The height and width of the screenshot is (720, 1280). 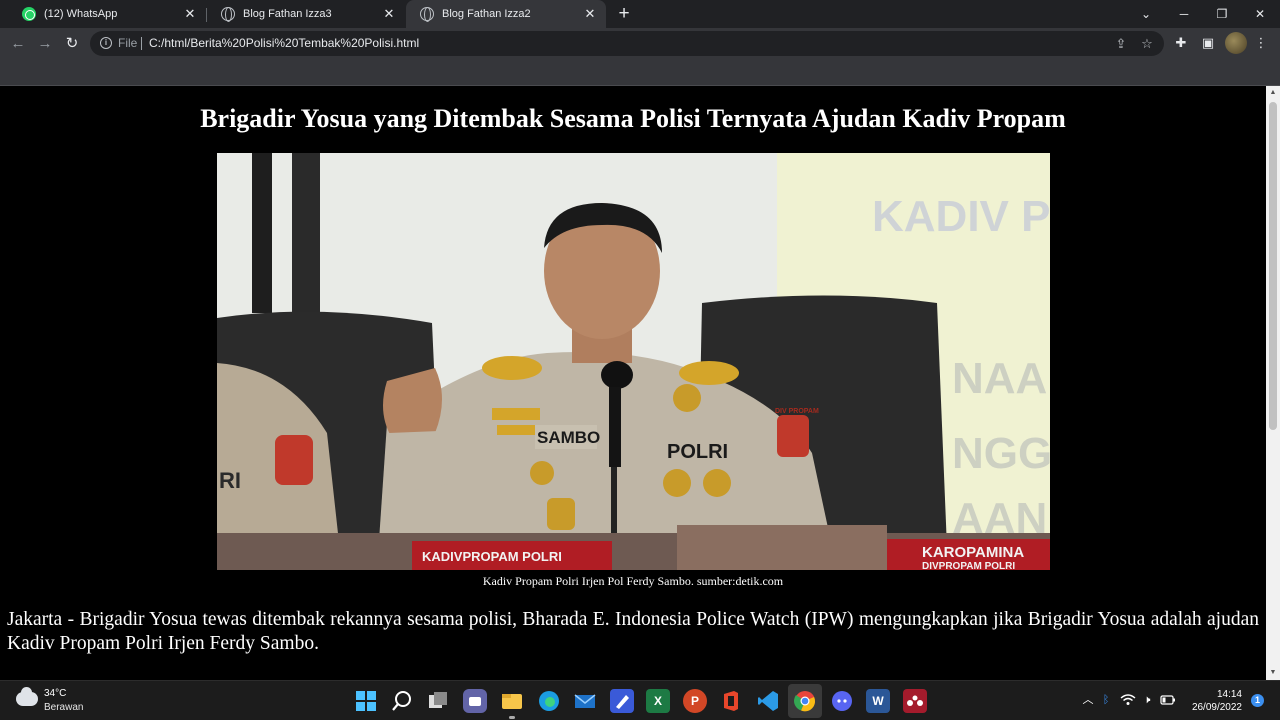 I want to click on windows-logo-icon, so click(x=366, y=701).